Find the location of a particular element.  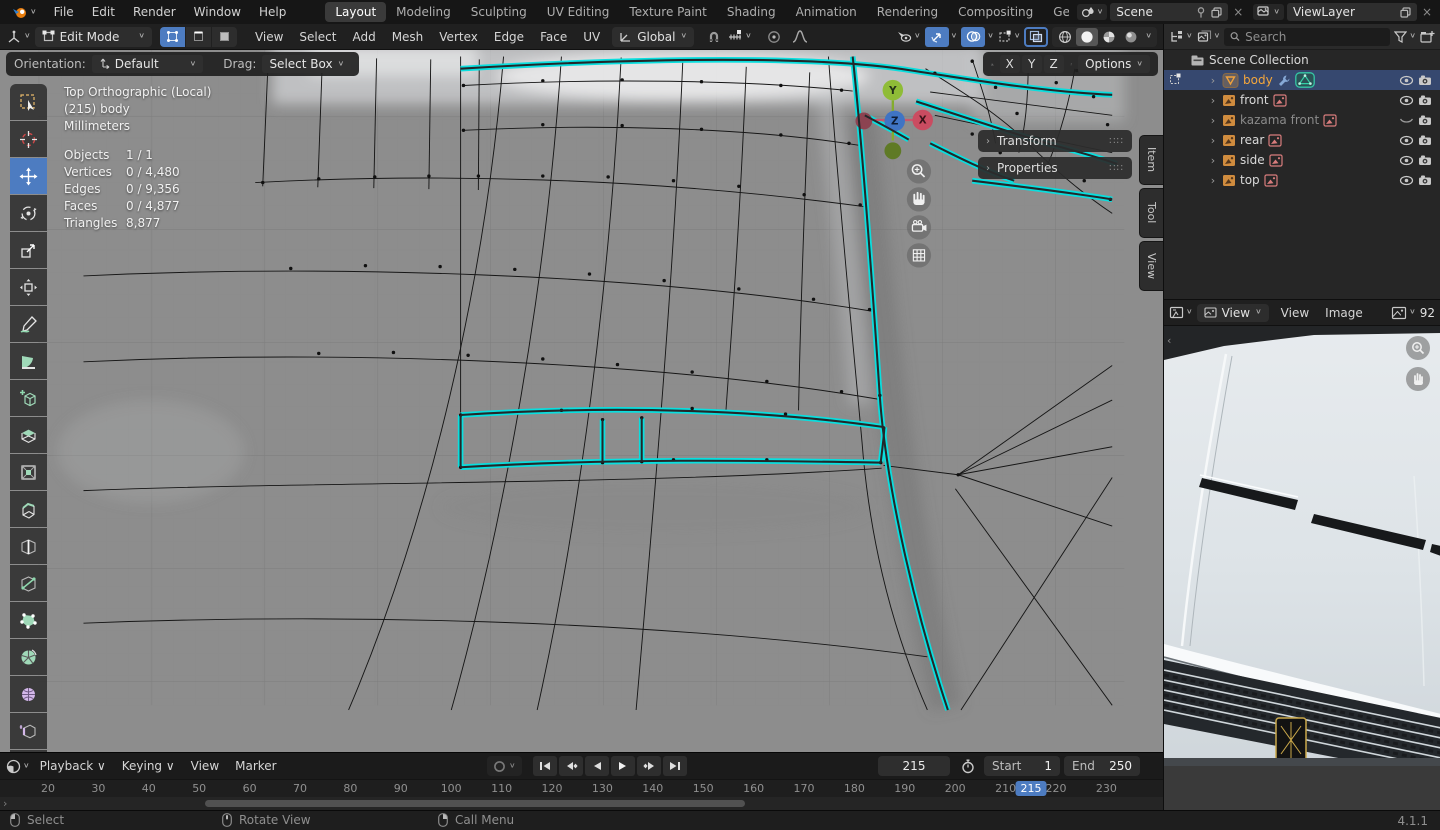

workspace-tab: Compositing is located at coordinates (995, 12).